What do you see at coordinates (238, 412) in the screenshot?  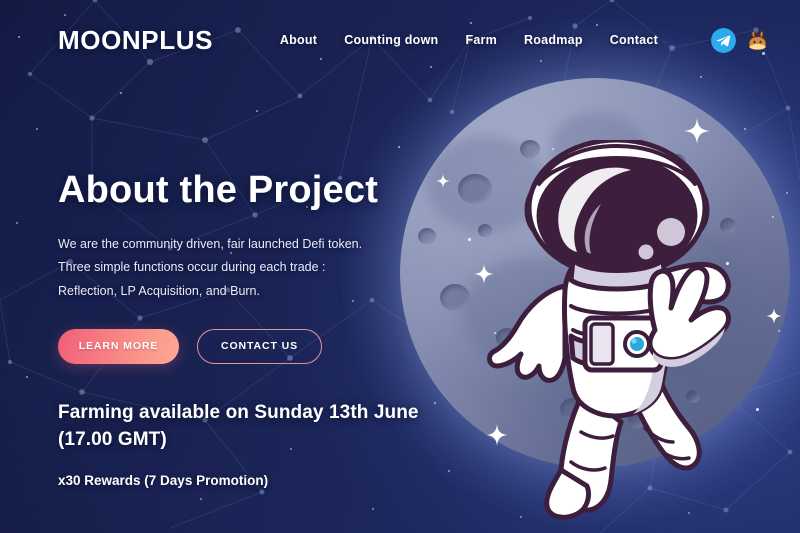 I see `promo-headline-line-1: Farming available on Sunday 13th June` at bounding box center [238, 412].